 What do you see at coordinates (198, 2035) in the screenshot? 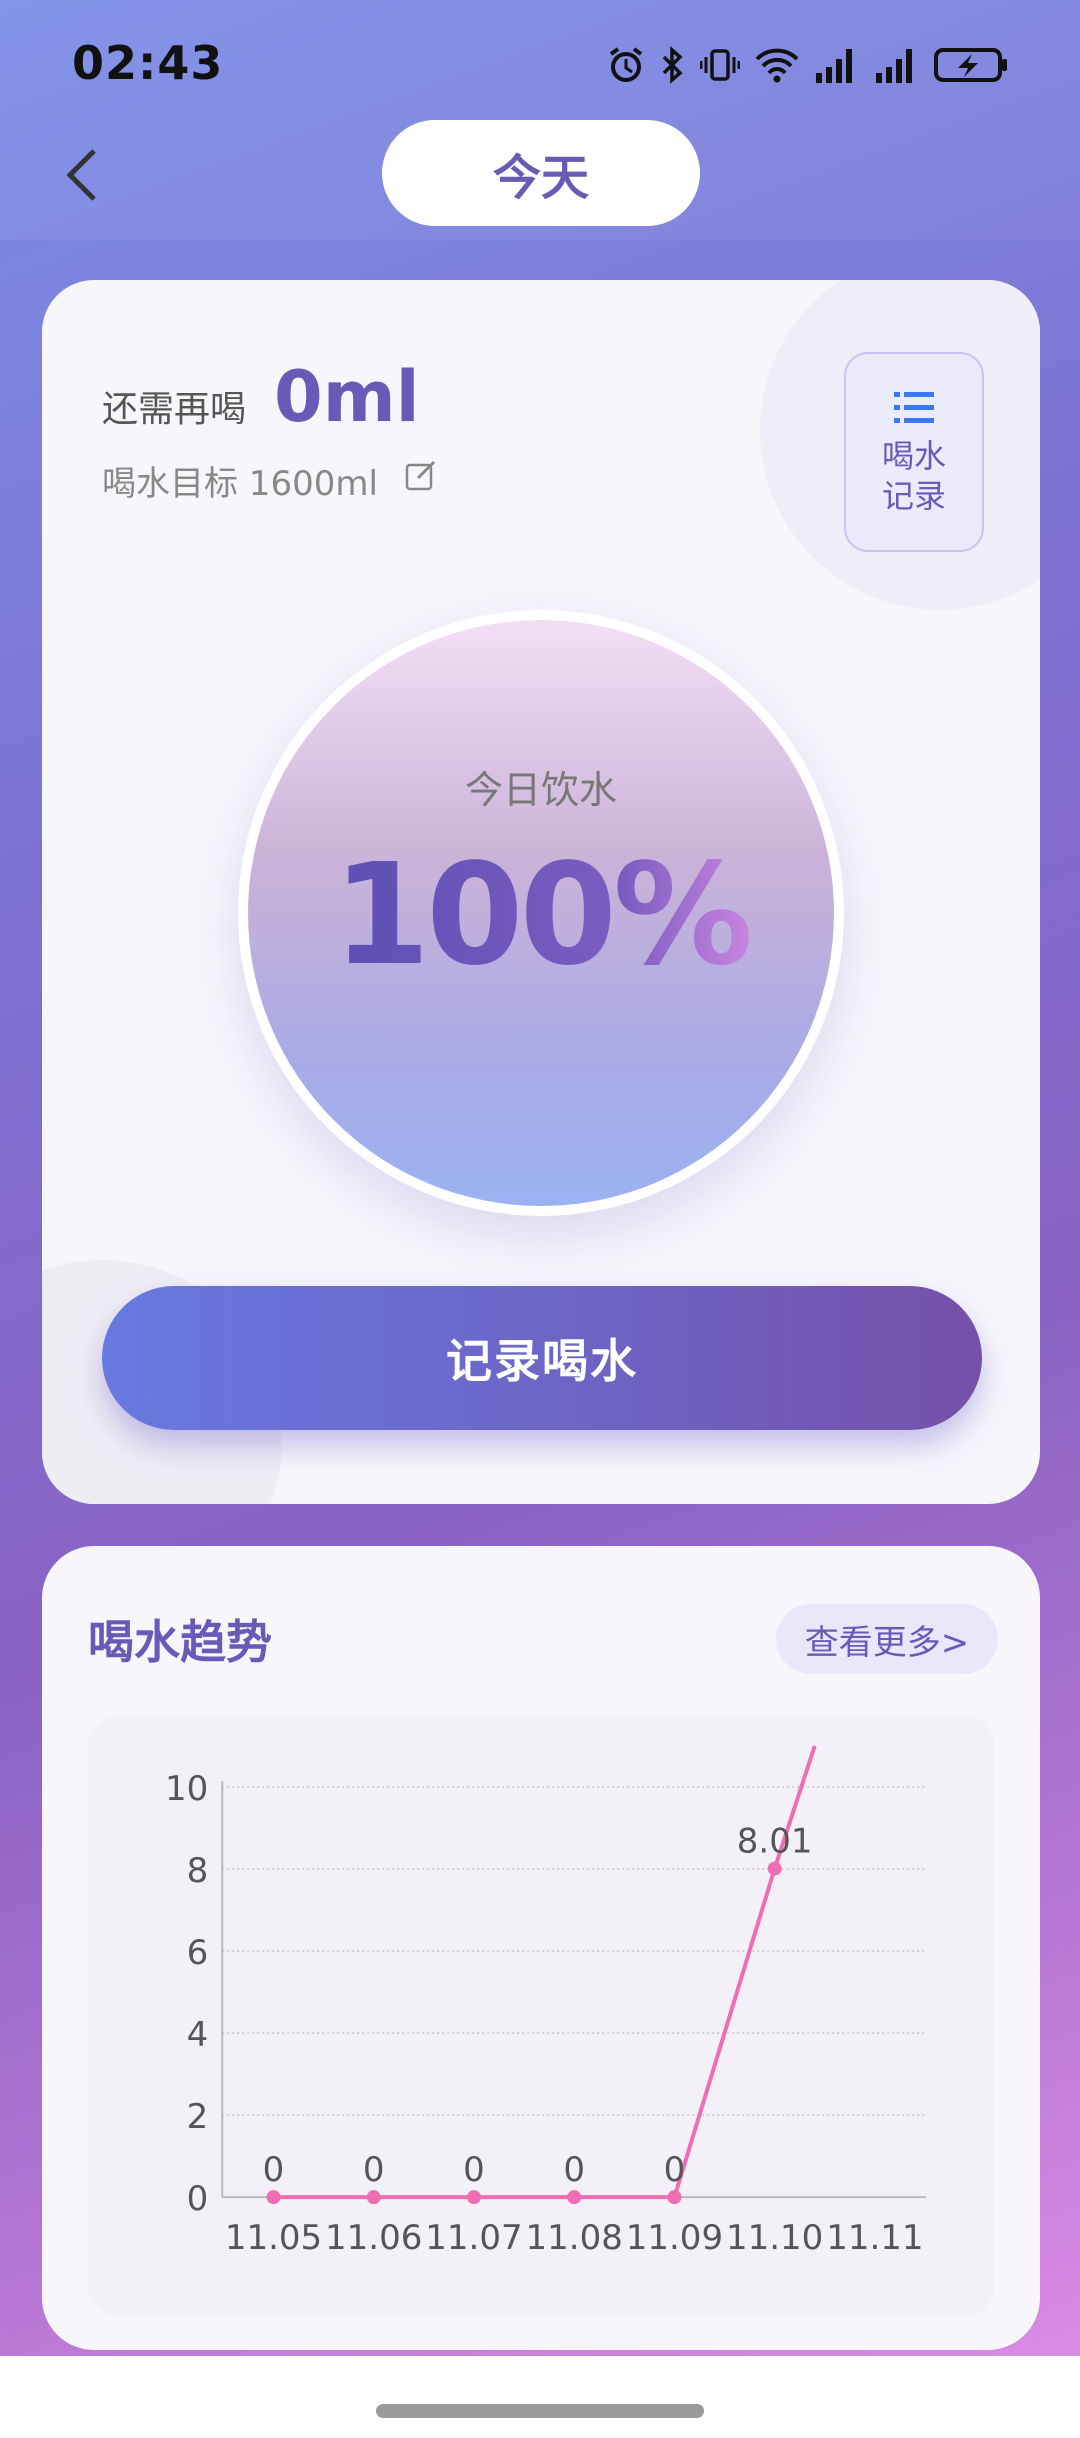
I see `y-tick-label: 4` at bounding box center [198, 2035].